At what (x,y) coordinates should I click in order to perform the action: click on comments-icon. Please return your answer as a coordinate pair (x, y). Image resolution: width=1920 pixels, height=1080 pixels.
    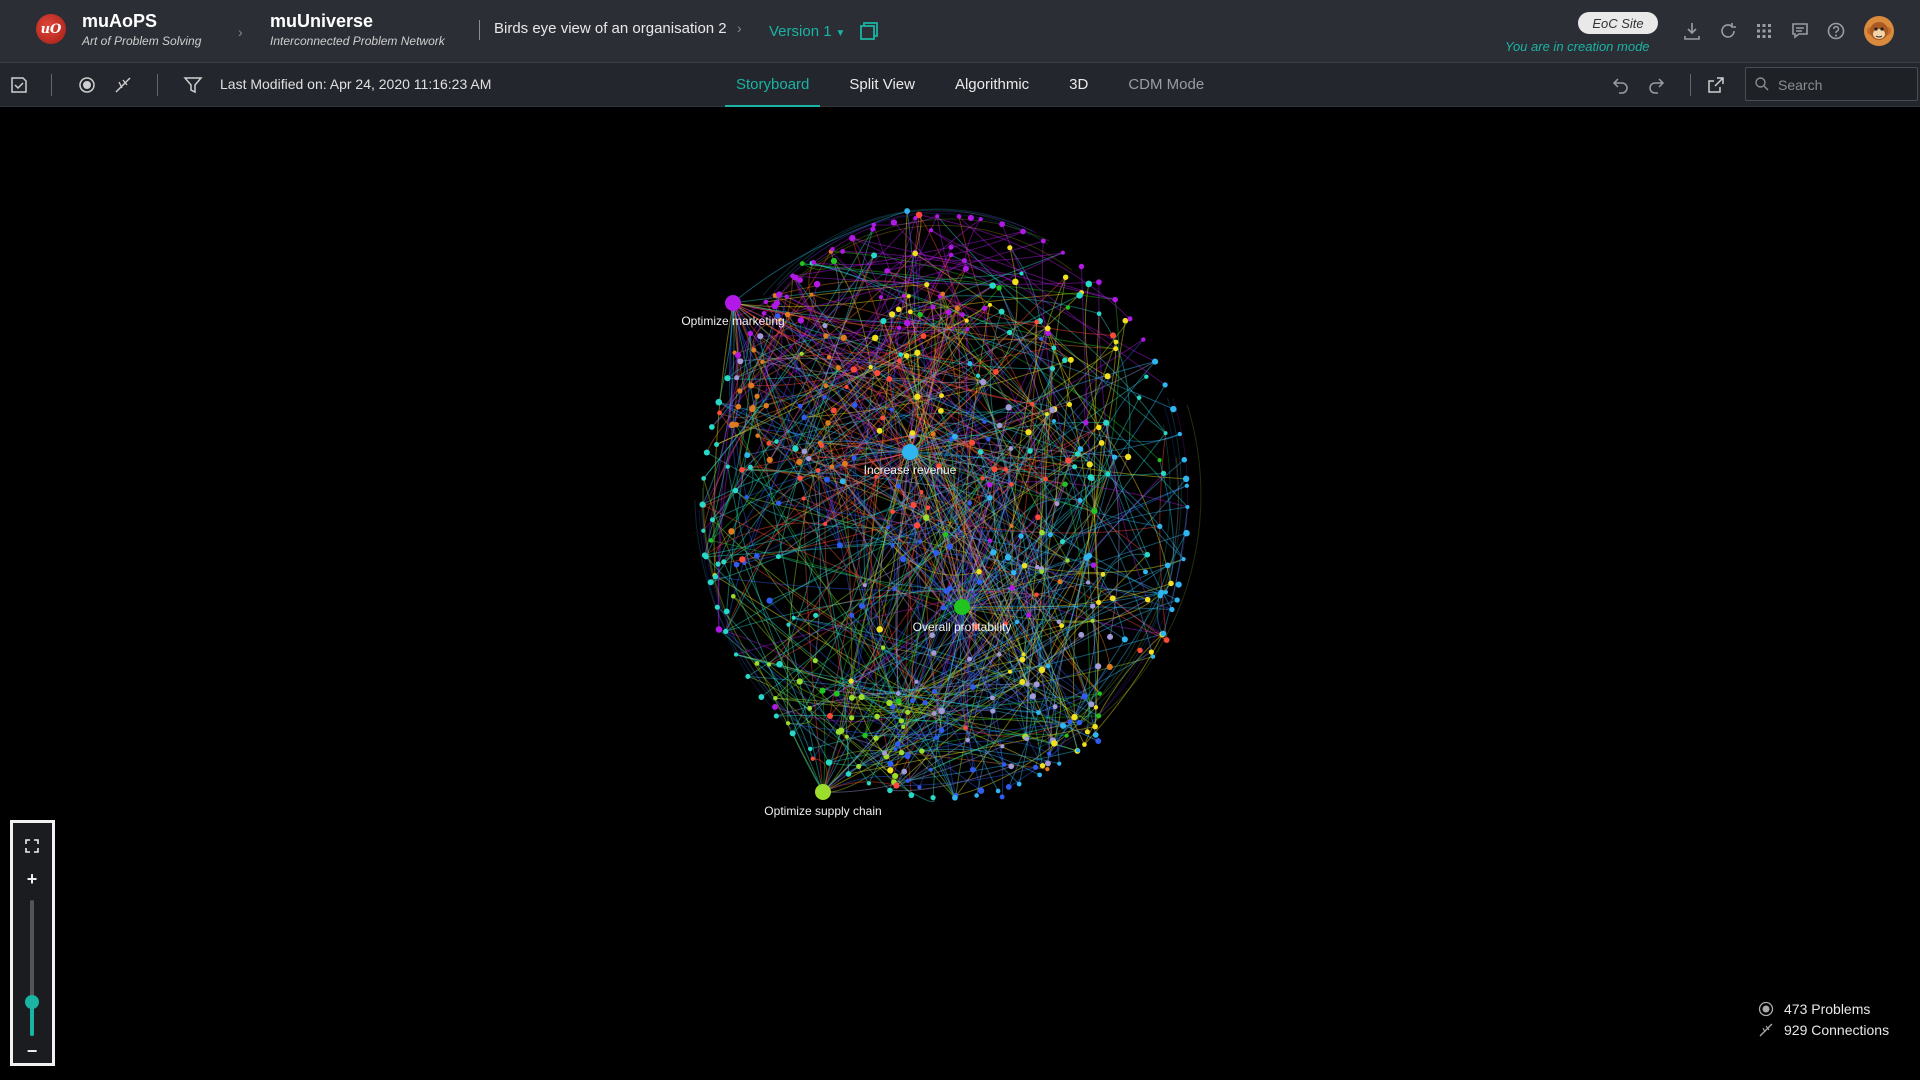
    Looking at the image, I should click on (1800, 31).